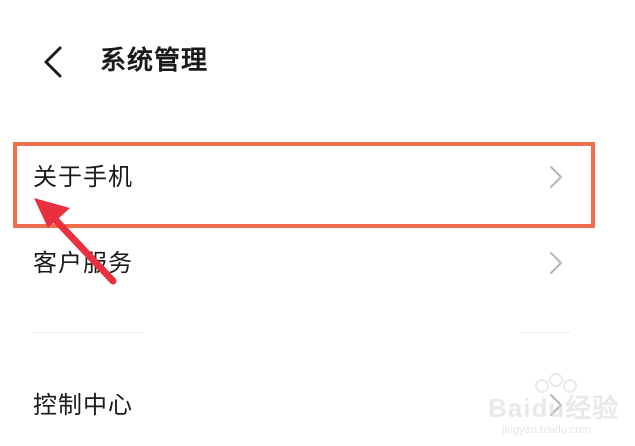 This screenshot has width=635, height=446. Describe the element at coordinates (154, 61) in the screenshot. I see `page-title: 系统管理` at that location.